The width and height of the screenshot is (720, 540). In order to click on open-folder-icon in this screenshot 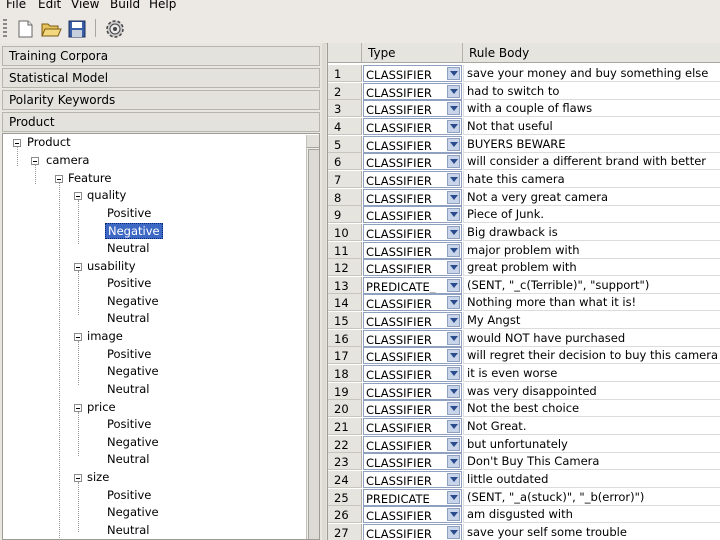, I will do `click(51, 29)`.